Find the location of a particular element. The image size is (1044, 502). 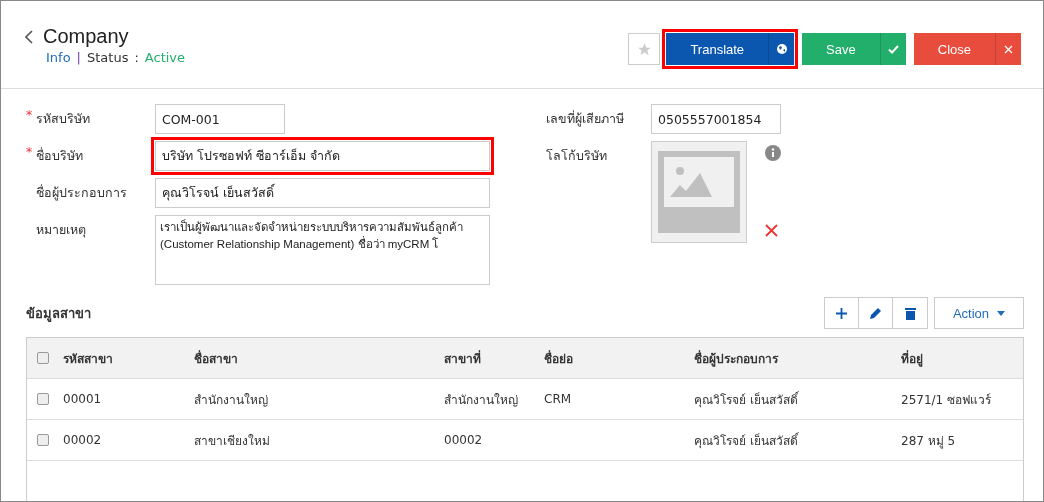

plus-icon is located at coordinates (841, 313).